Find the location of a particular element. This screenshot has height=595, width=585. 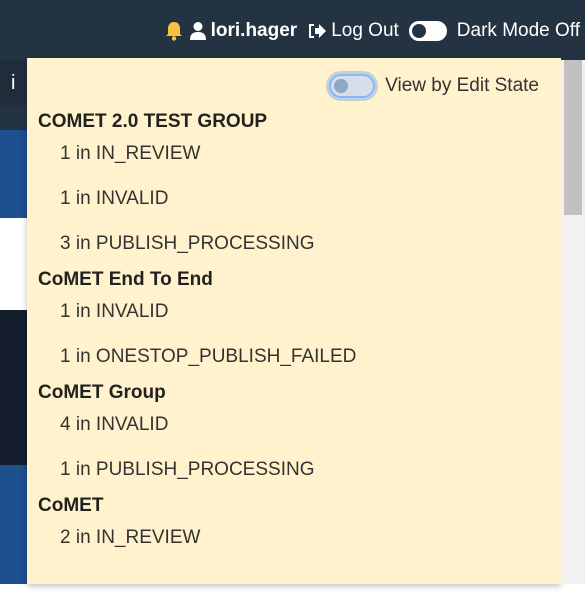

view-by-edit-state-label: View by Edit State is located at coordinates (462, 85).